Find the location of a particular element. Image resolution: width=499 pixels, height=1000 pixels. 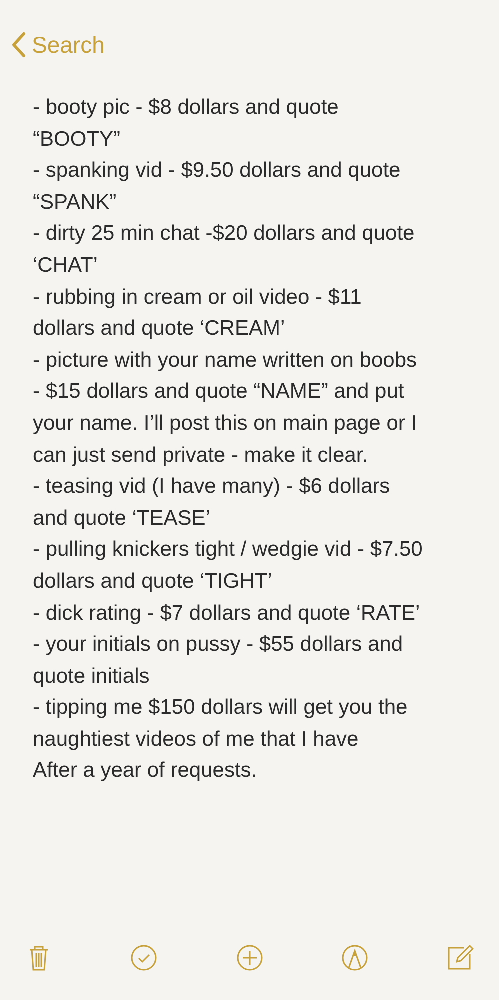

note-text-line: - teasing vid (I have many) - $6 dollars is located at coordinates (211, 487).